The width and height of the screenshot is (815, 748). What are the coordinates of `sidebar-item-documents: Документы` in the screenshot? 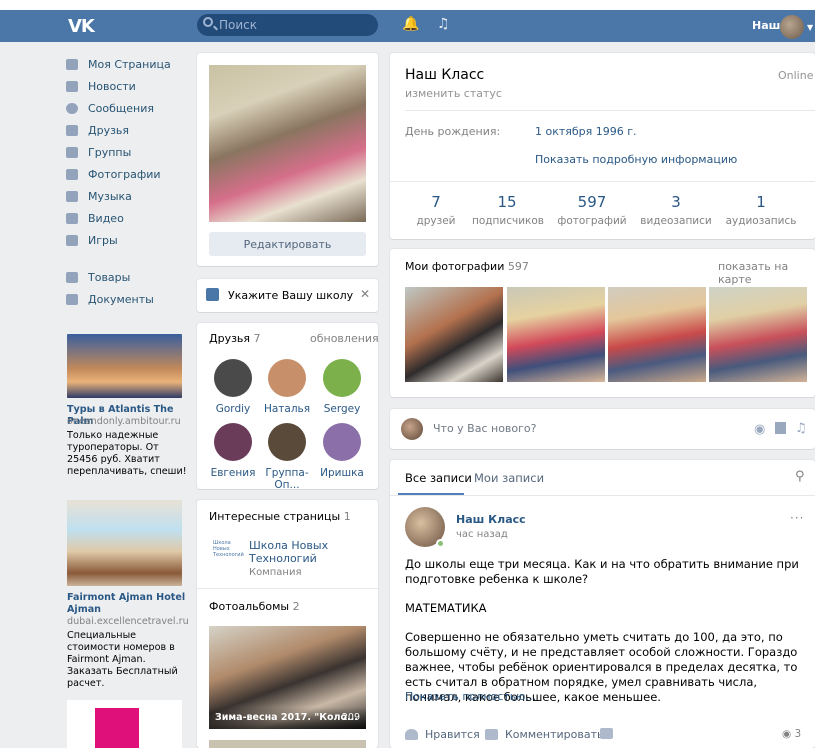 It's located at (126, 299).